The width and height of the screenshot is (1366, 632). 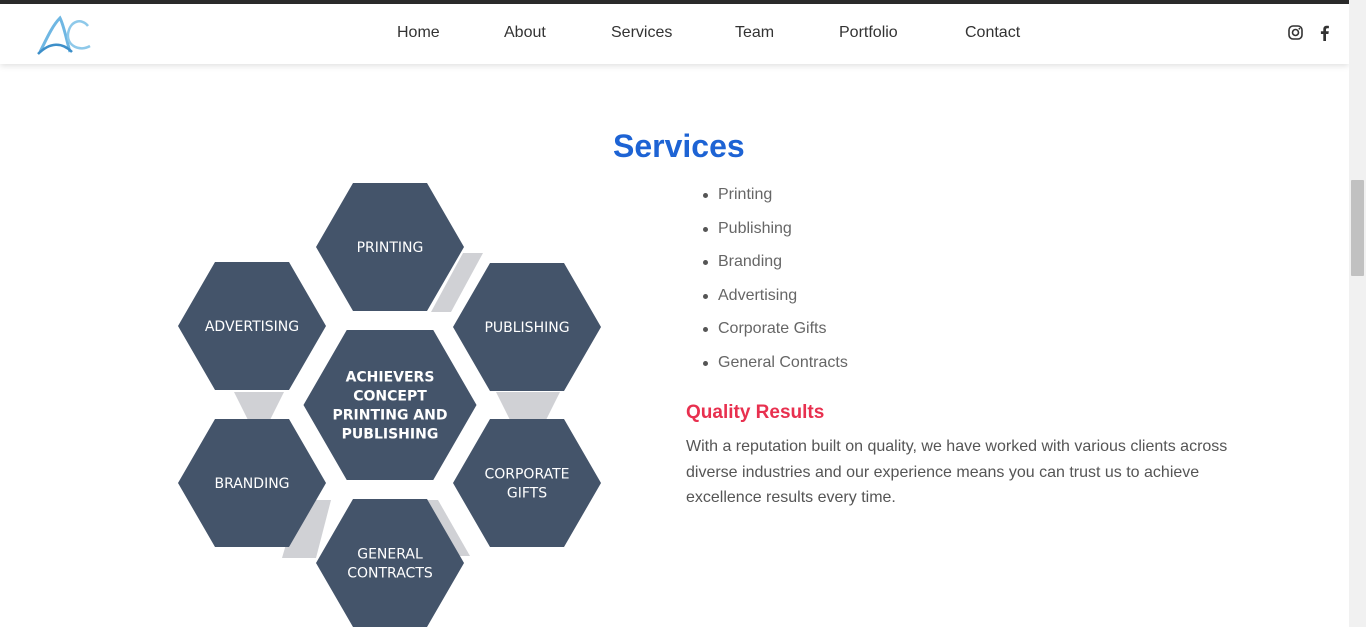 What do you see at coordinates (774, 303) in the screenshot?
I see `list-item: Advertising` at bounding box center [774, 303].